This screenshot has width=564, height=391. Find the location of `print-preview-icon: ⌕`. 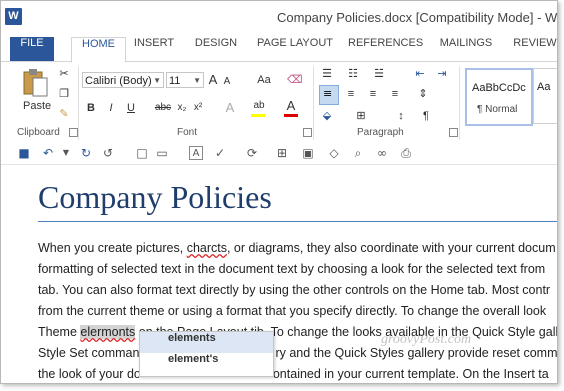

print-preview-icon: ⌕ is located at coordinates (358, 153).